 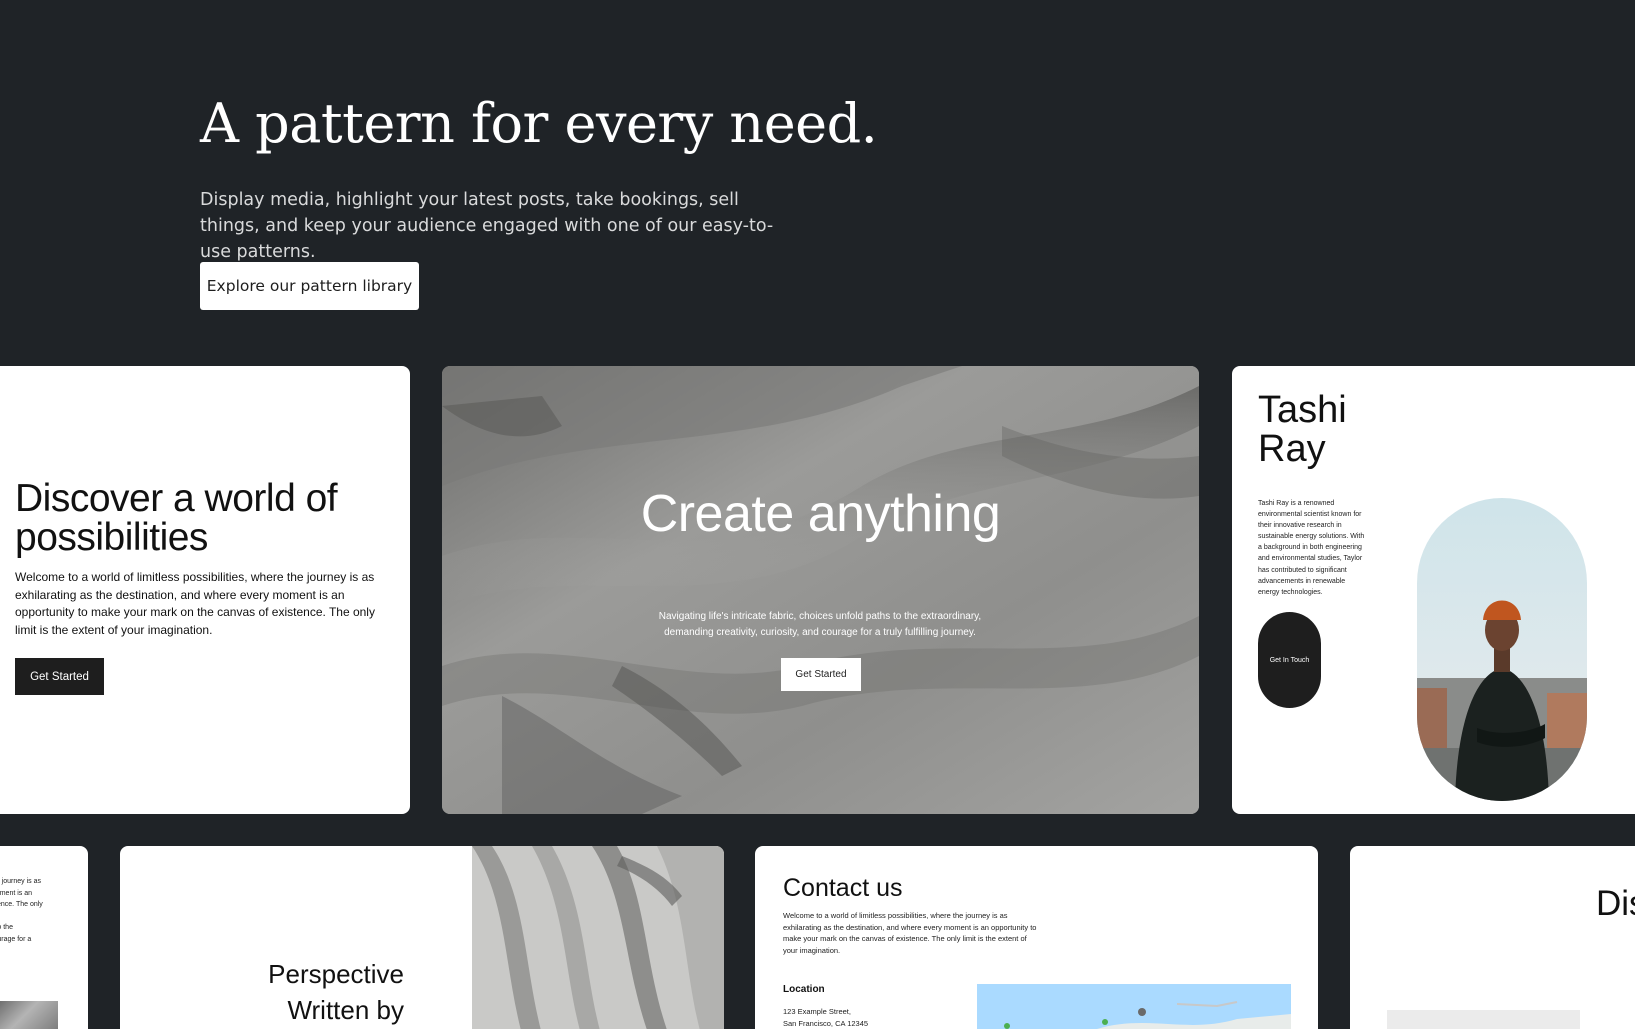 I want to click on partial-image, so click(x=29, y=1015).